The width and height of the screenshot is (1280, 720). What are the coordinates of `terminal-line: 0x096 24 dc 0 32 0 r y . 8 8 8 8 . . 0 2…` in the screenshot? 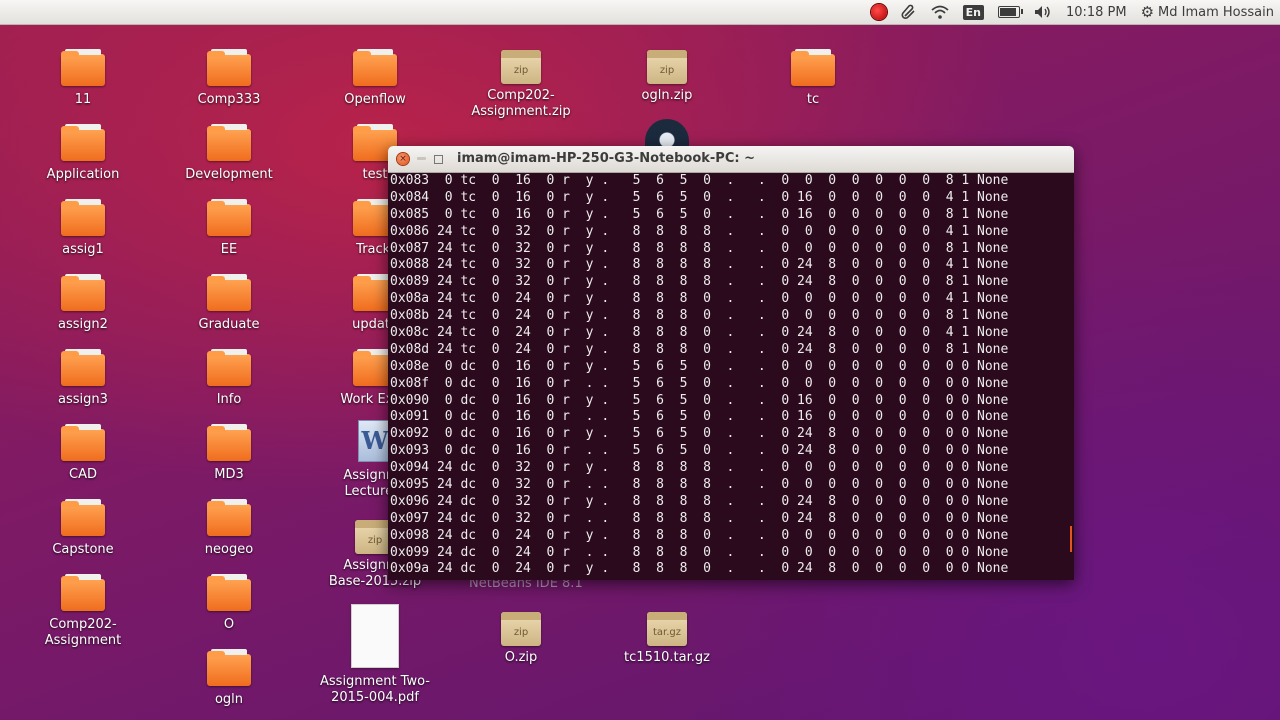 It's located at (699, 501).